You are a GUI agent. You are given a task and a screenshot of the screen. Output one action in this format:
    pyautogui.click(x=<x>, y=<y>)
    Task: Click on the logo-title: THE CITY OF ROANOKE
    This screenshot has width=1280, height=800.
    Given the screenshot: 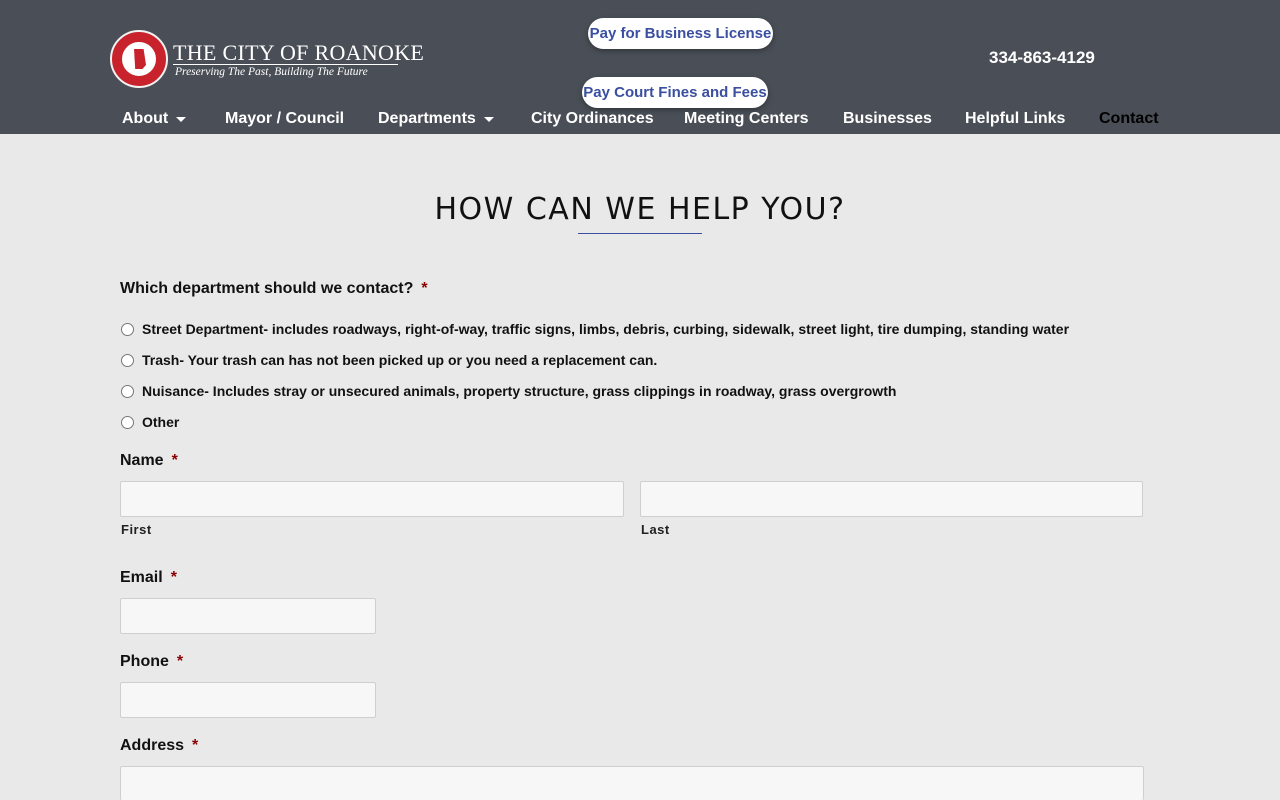 What is the action you would take?
    pyautogui.click(x=299, y=52)
    